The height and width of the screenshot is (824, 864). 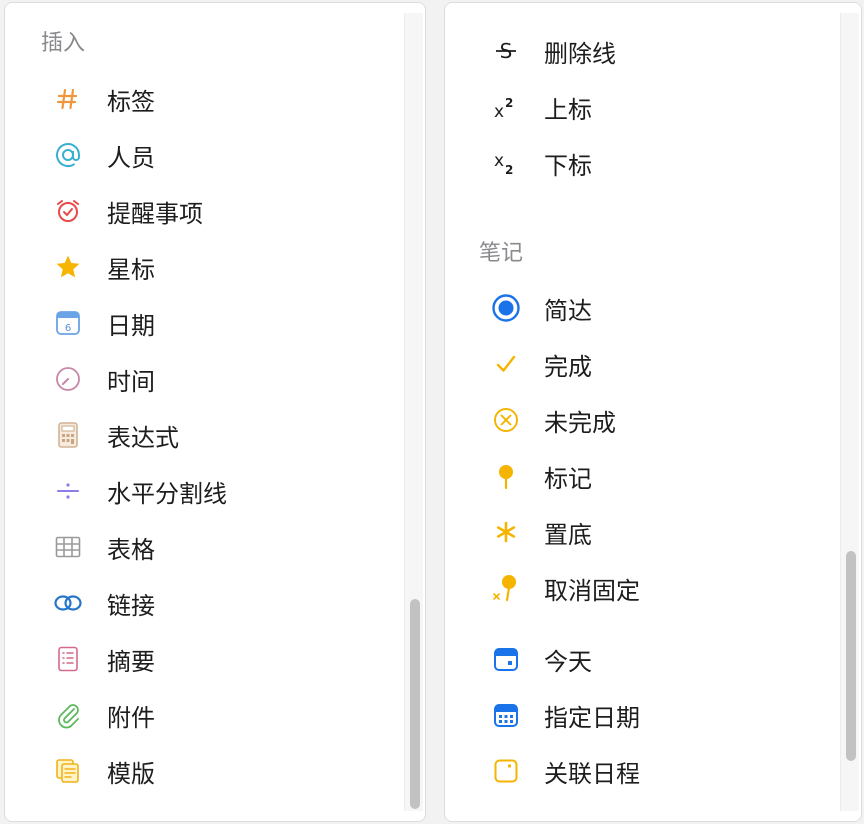 What do you see at coordinates (131, 661) in the screenshot?
I see `menu-item-label: 摘要` at bounding box center [131, 661].